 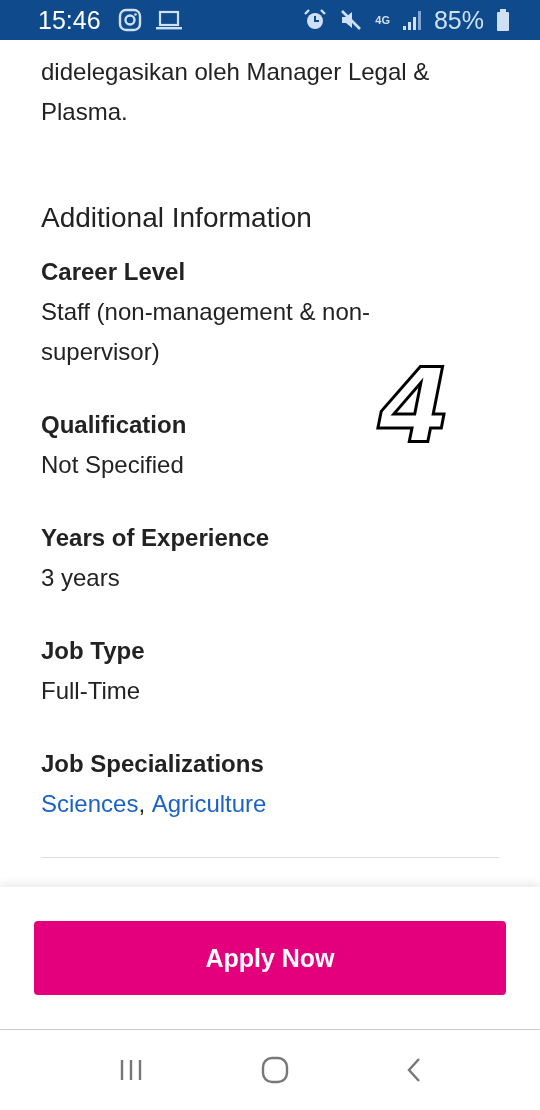 I want to click on field-value: Staff (non-management & non-supervisor), so click(x=206, y=332).